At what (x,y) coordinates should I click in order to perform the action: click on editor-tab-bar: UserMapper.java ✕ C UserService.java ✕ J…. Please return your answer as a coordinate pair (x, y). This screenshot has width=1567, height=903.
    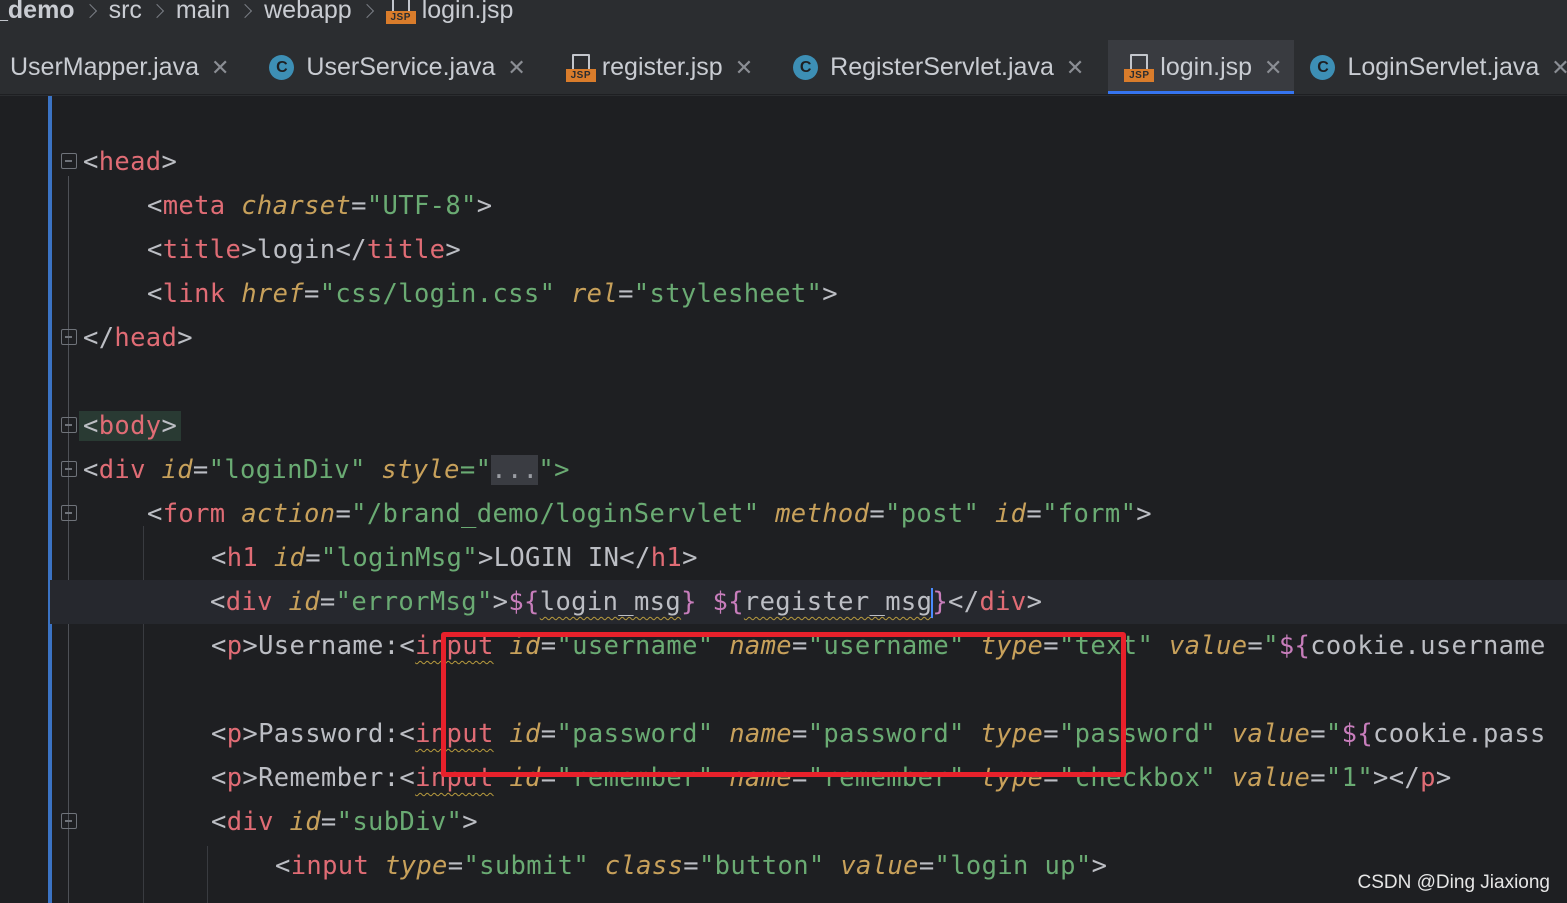
    Looking at the image, I should click on (783, 67).